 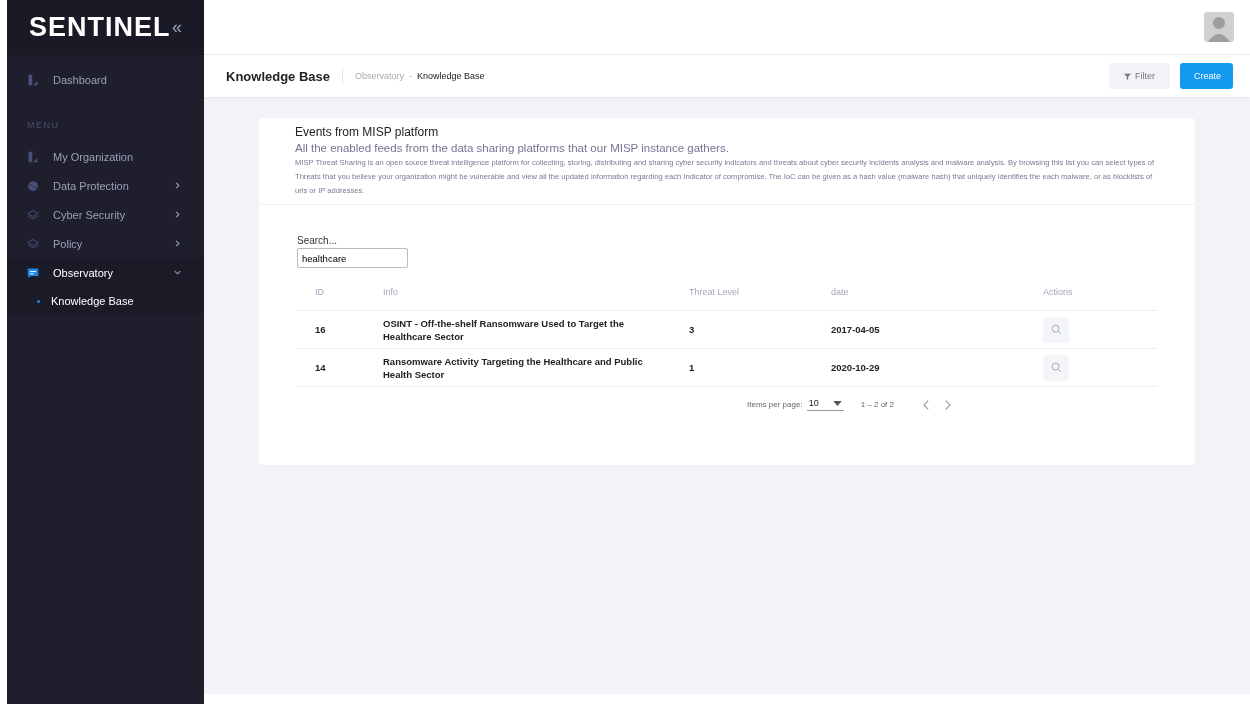 What do you see at coordinates (105, 243) in the screenshot?
I see `nav-item: Policy` at bounding box center [105, 243].